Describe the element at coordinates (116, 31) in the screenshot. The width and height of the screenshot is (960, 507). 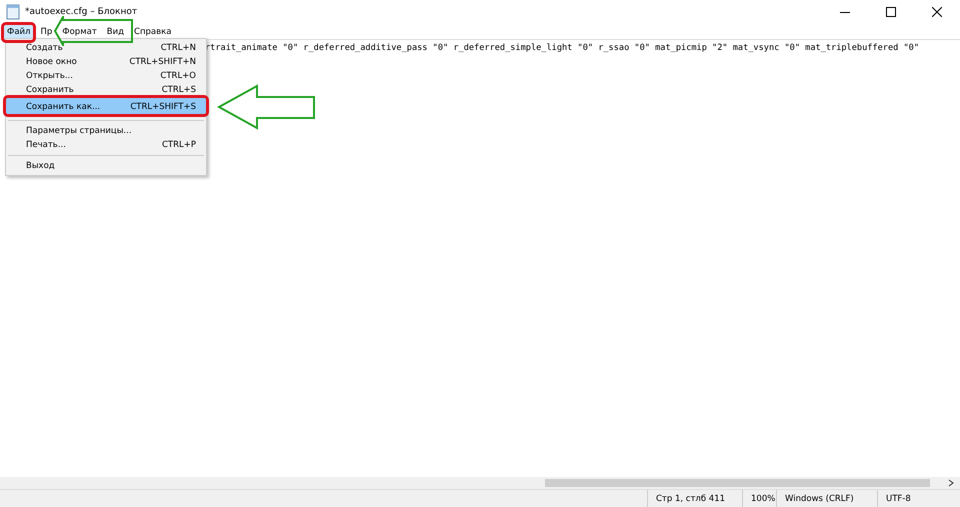
I see `menu-item: Вид` at that location.